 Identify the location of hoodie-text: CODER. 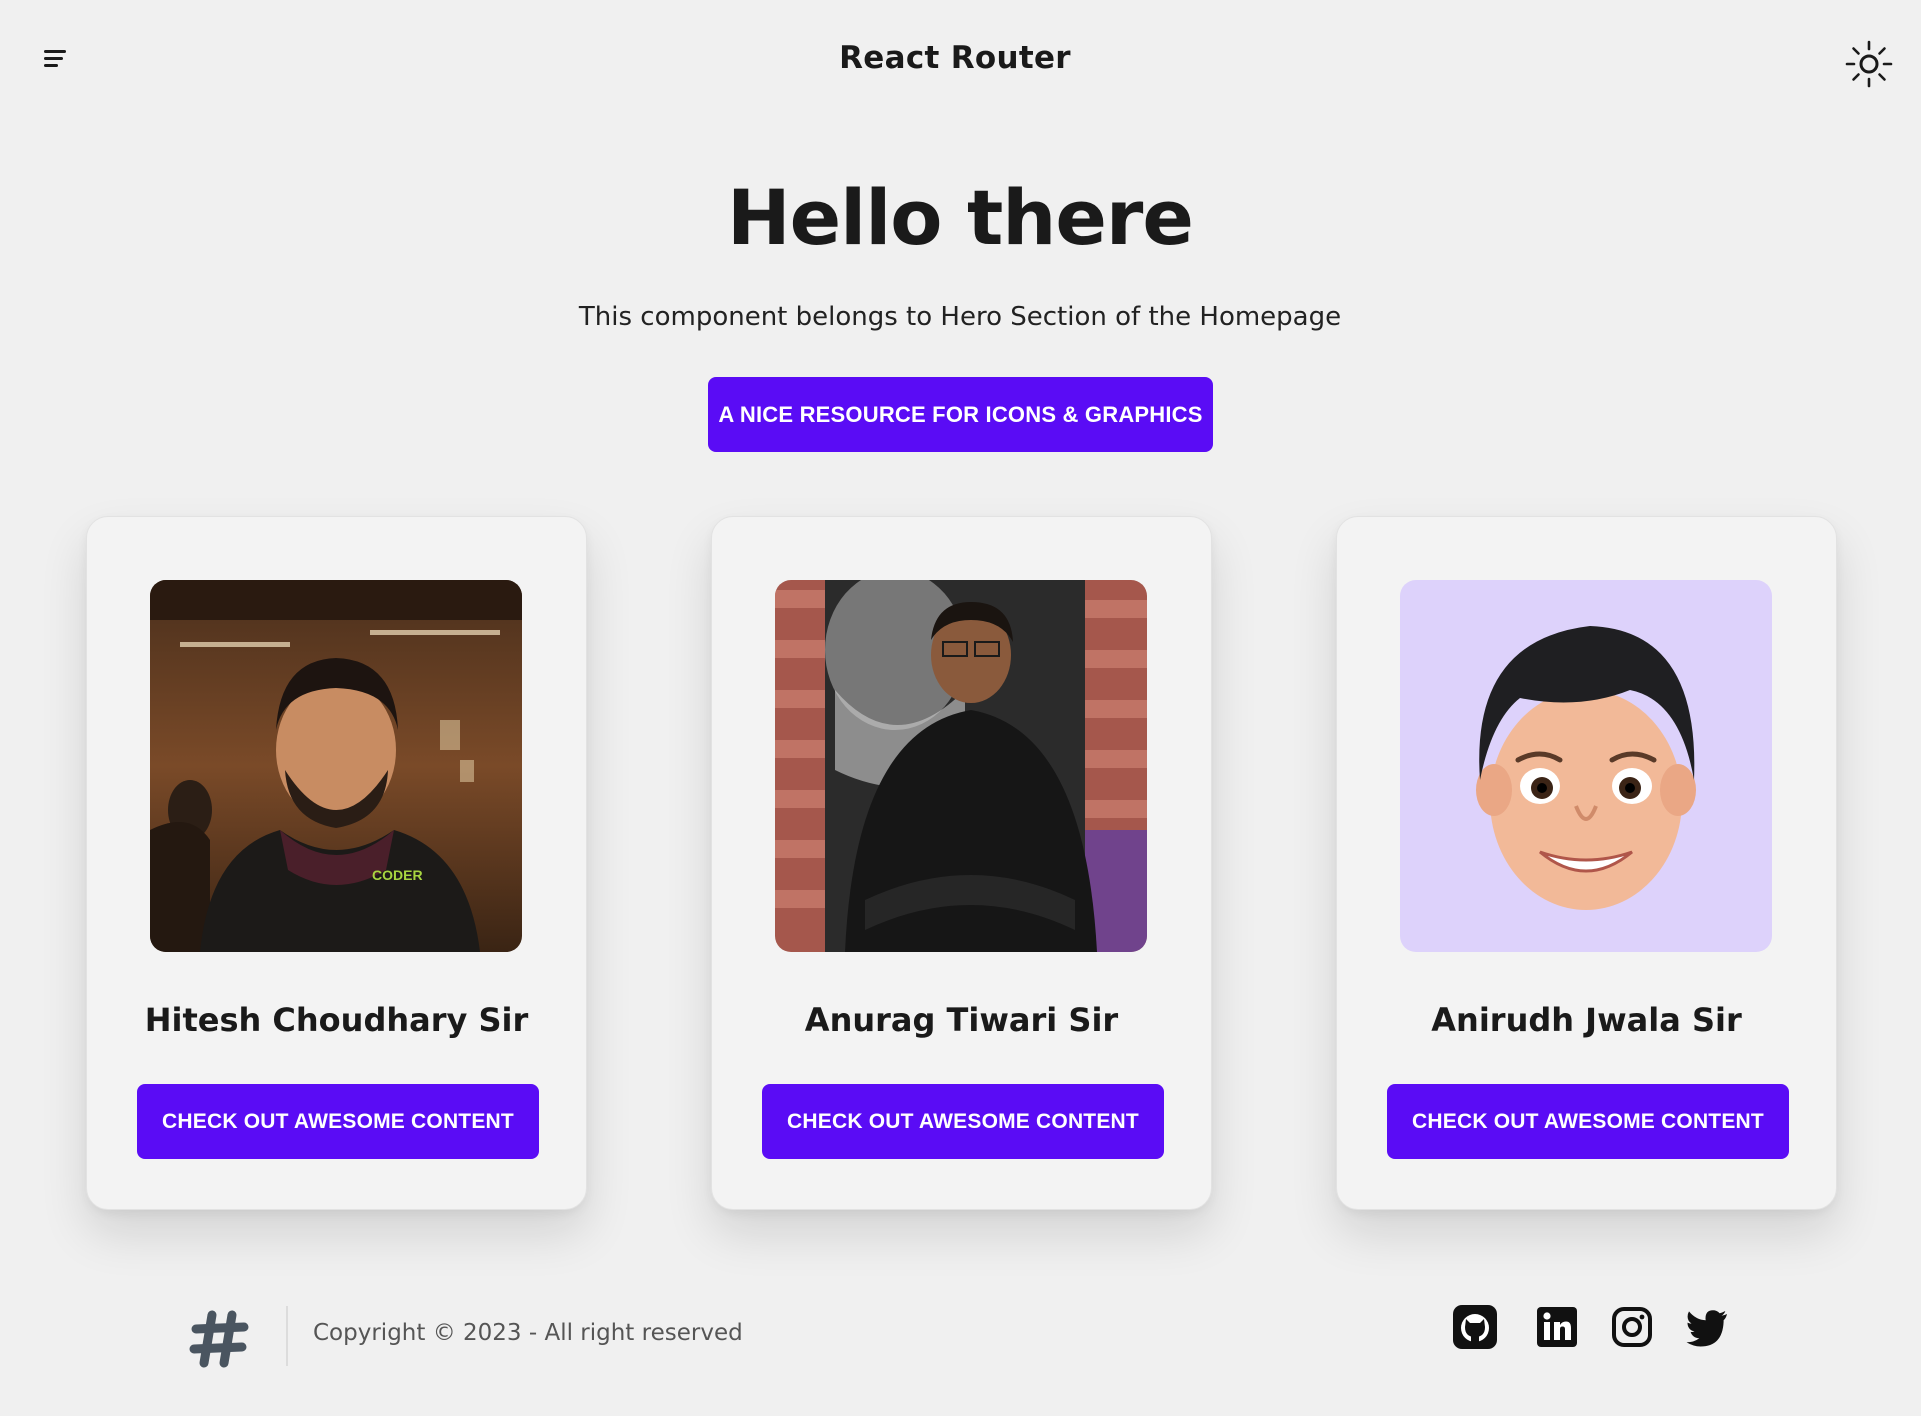
(397, 875).